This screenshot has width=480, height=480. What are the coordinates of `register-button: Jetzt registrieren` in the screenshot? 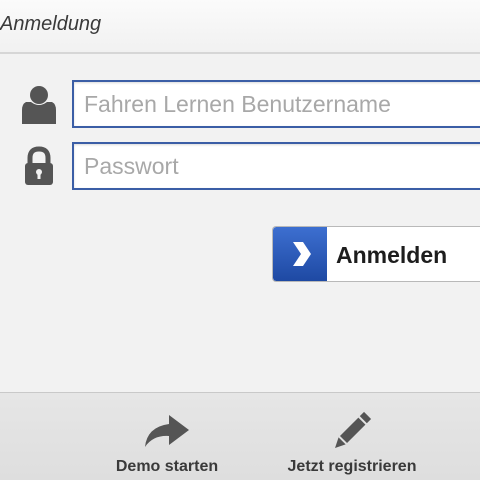 It's located at (352, 436).